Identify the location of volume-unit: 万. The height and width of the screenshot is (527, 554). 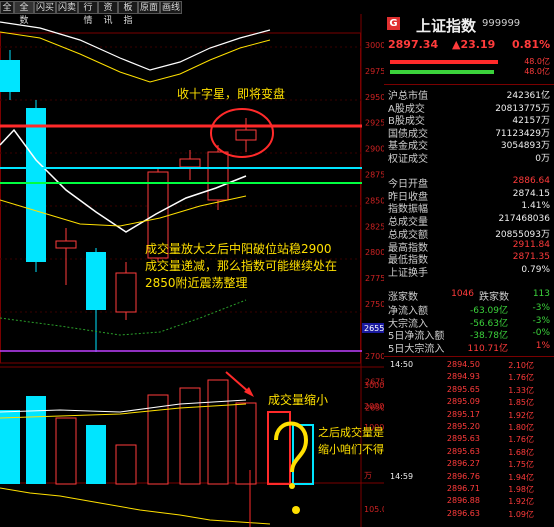
(368, 475).